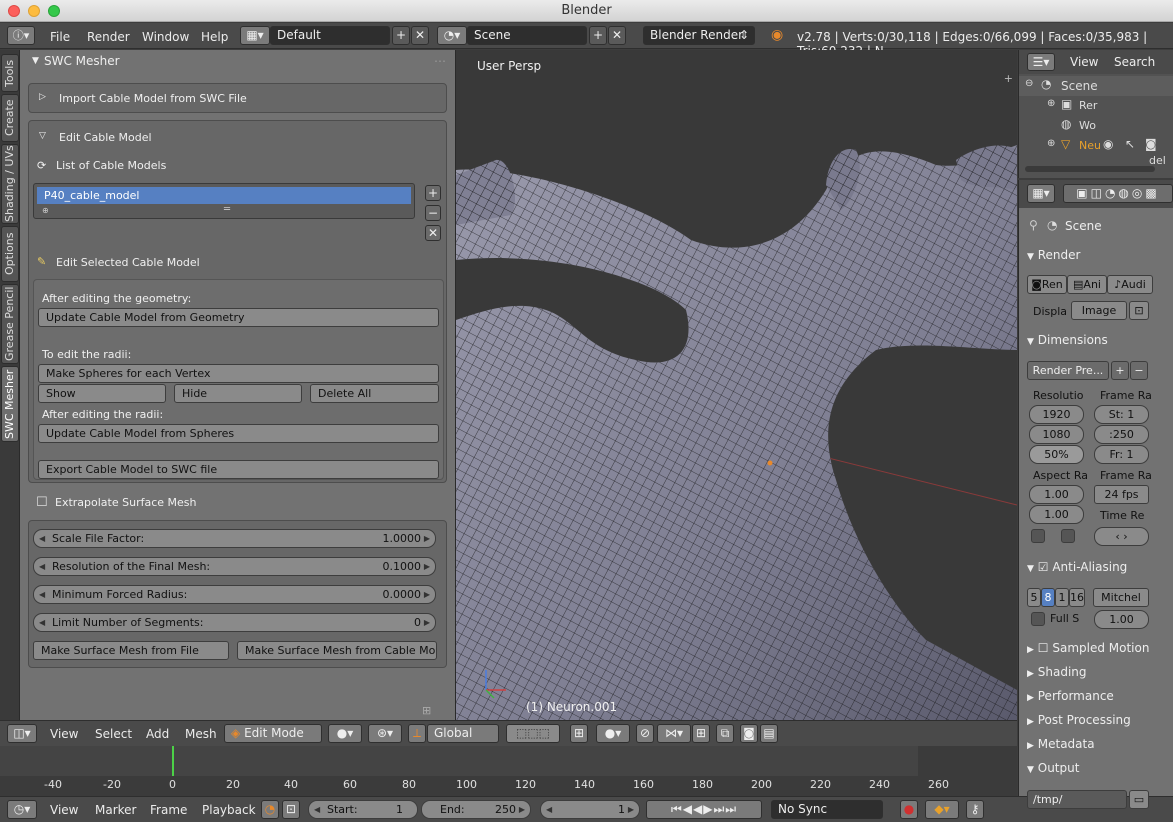 The width and height of the screenshot is (1173, 822). What do you see at coordinates (374, 393) in the screenshot?
I see `delete-all-button: Delete All` at bounding box center [374, 393].